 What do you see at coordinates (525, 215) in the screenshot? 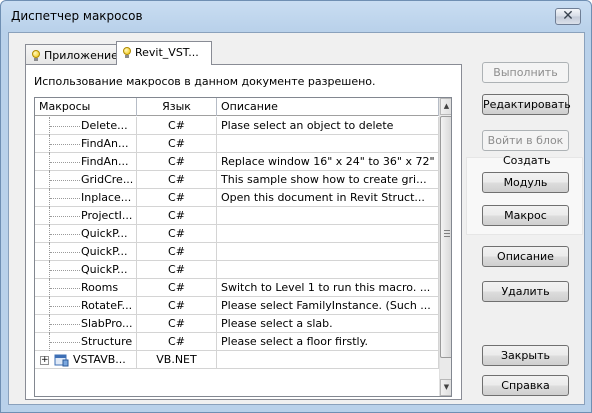
I see `create-macro-button: Макрос` at bounding box center [525, 215].